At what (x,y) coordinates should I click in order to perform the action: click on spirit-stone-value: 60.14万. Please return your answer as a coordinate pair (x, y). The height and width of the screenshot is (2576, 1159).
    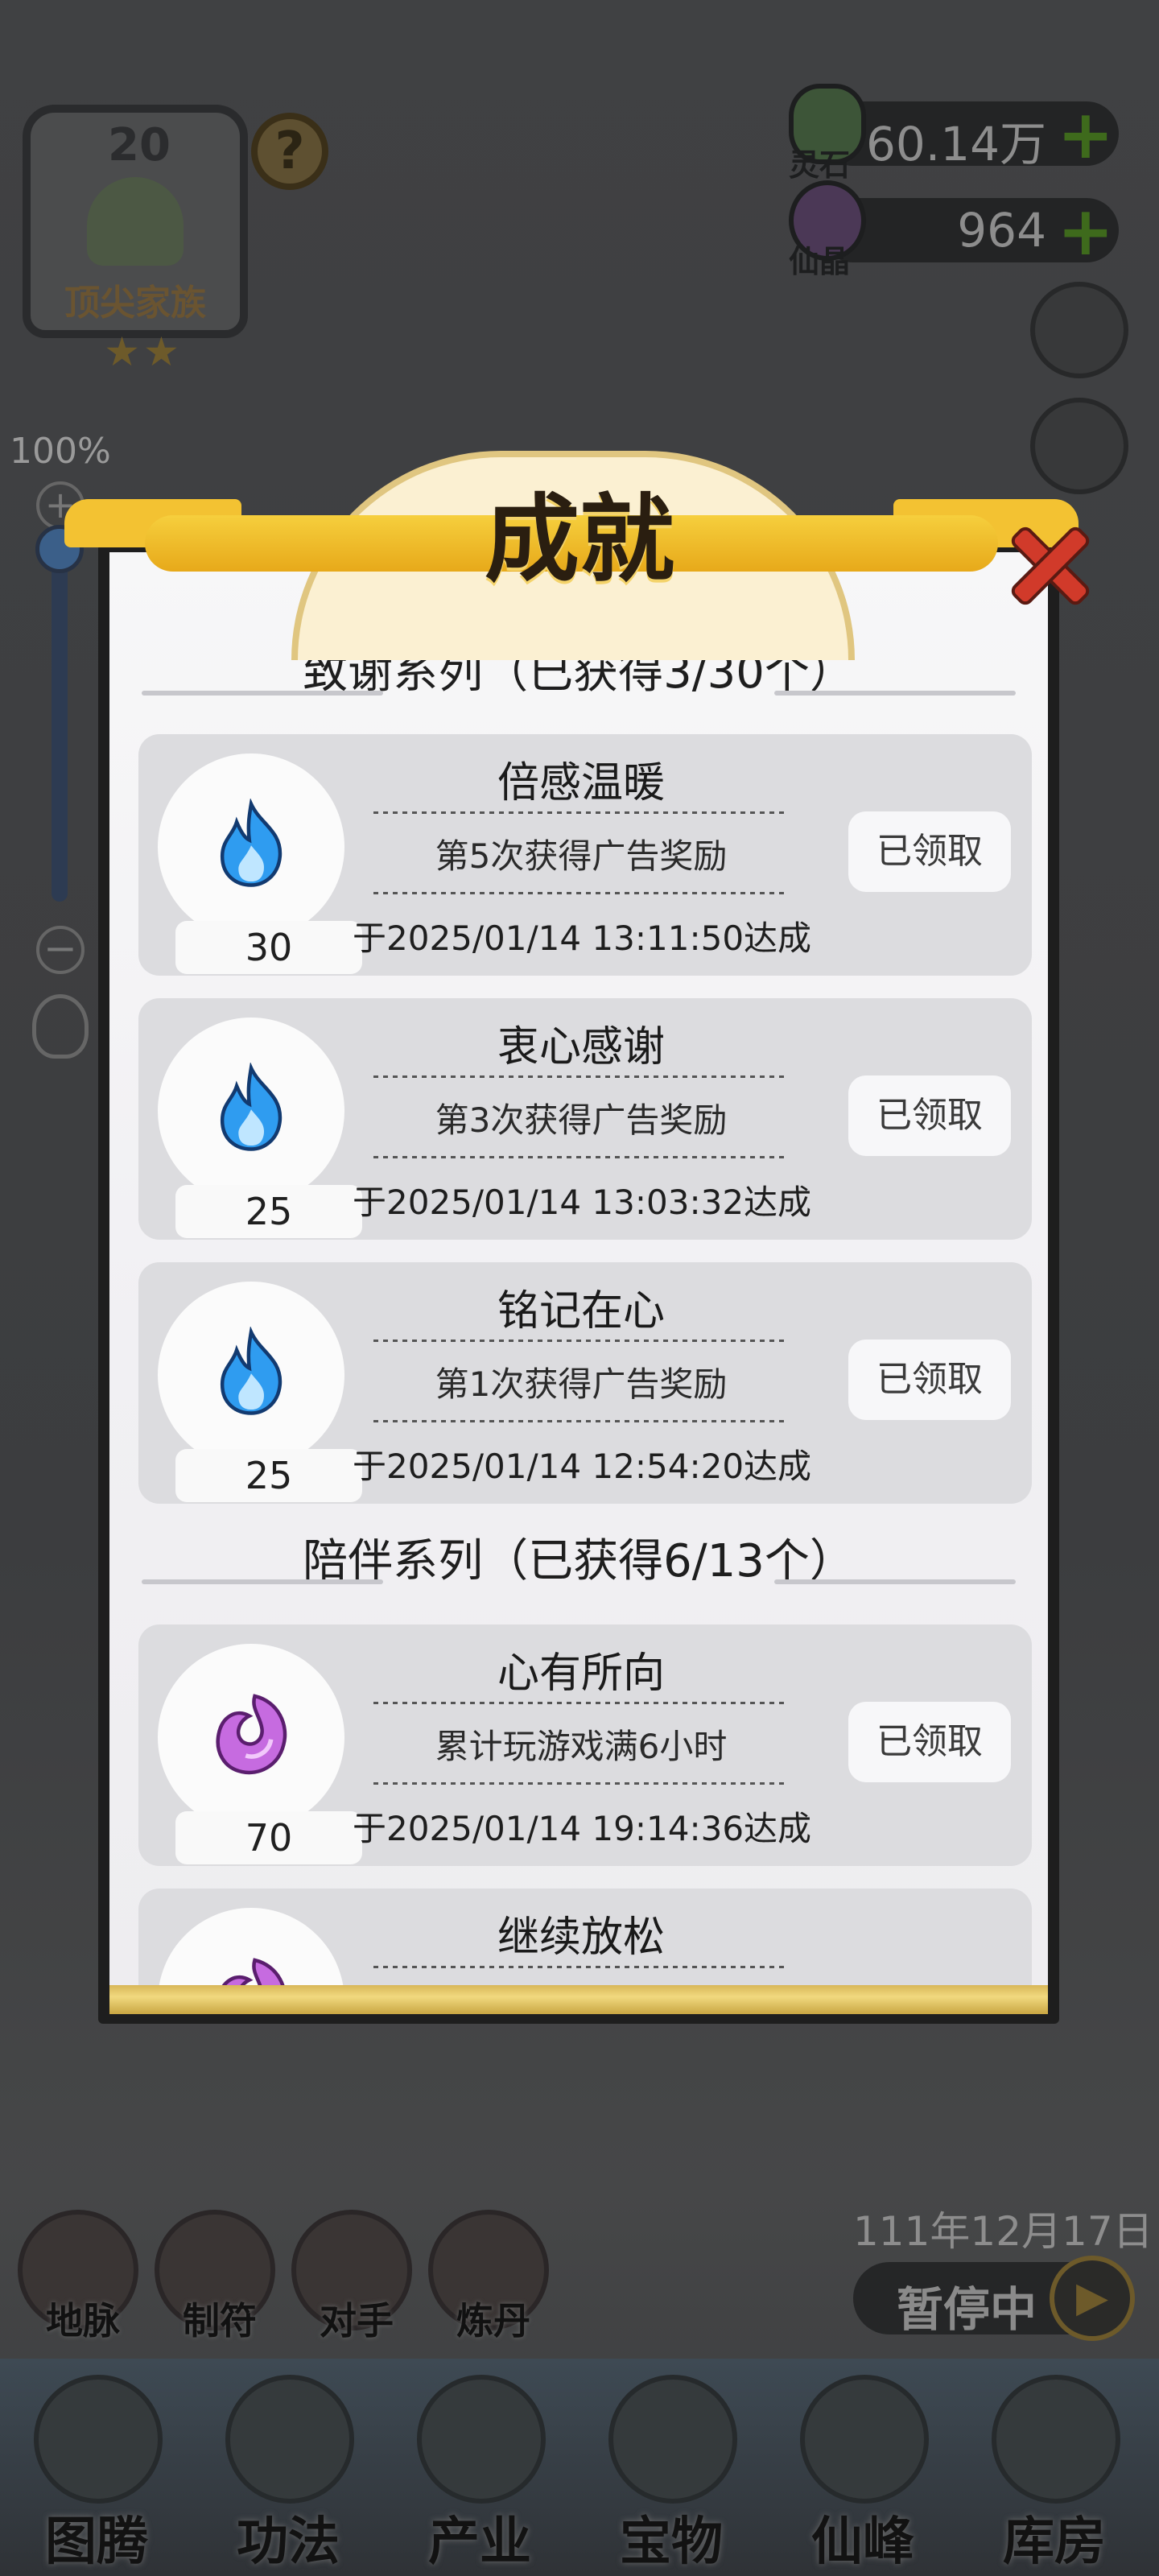
    Looking at the image, I should click on (955, 144).